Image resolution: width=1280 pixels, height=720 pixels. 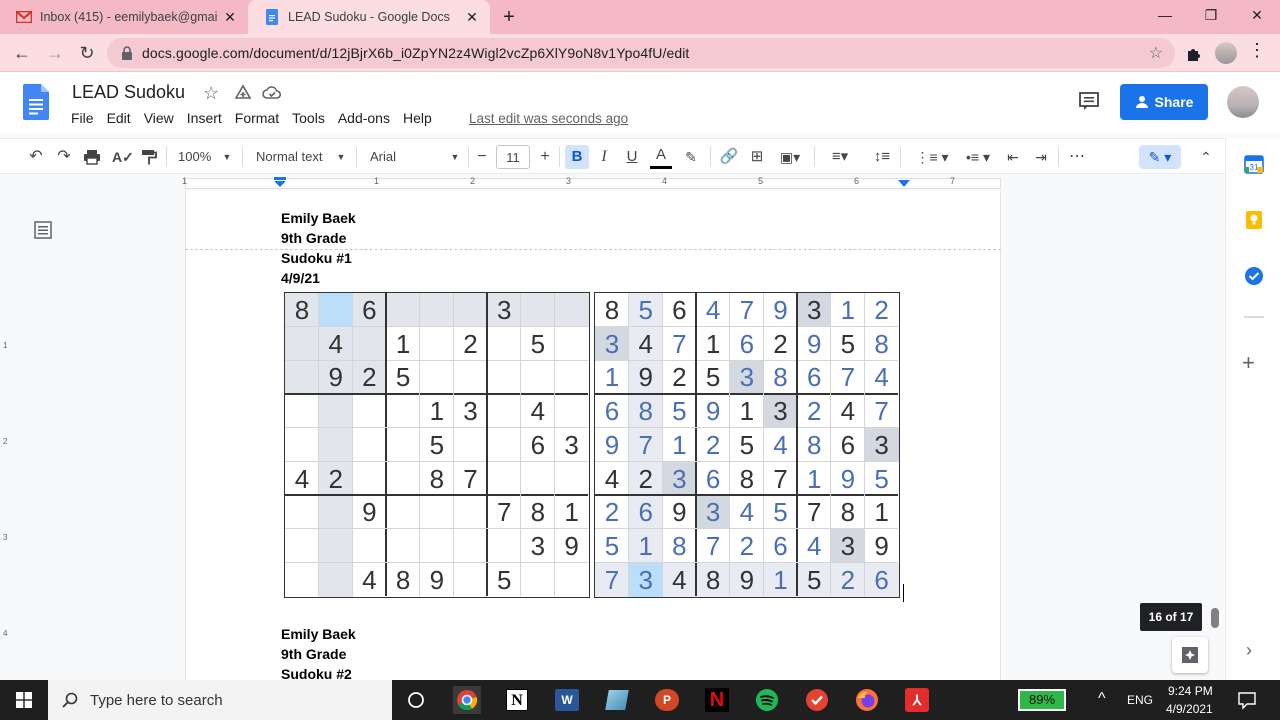 What do you see at coordinates (509, 17) in the screenshot?
I see `new-tab-button: +` at bounding box center [509, 17].